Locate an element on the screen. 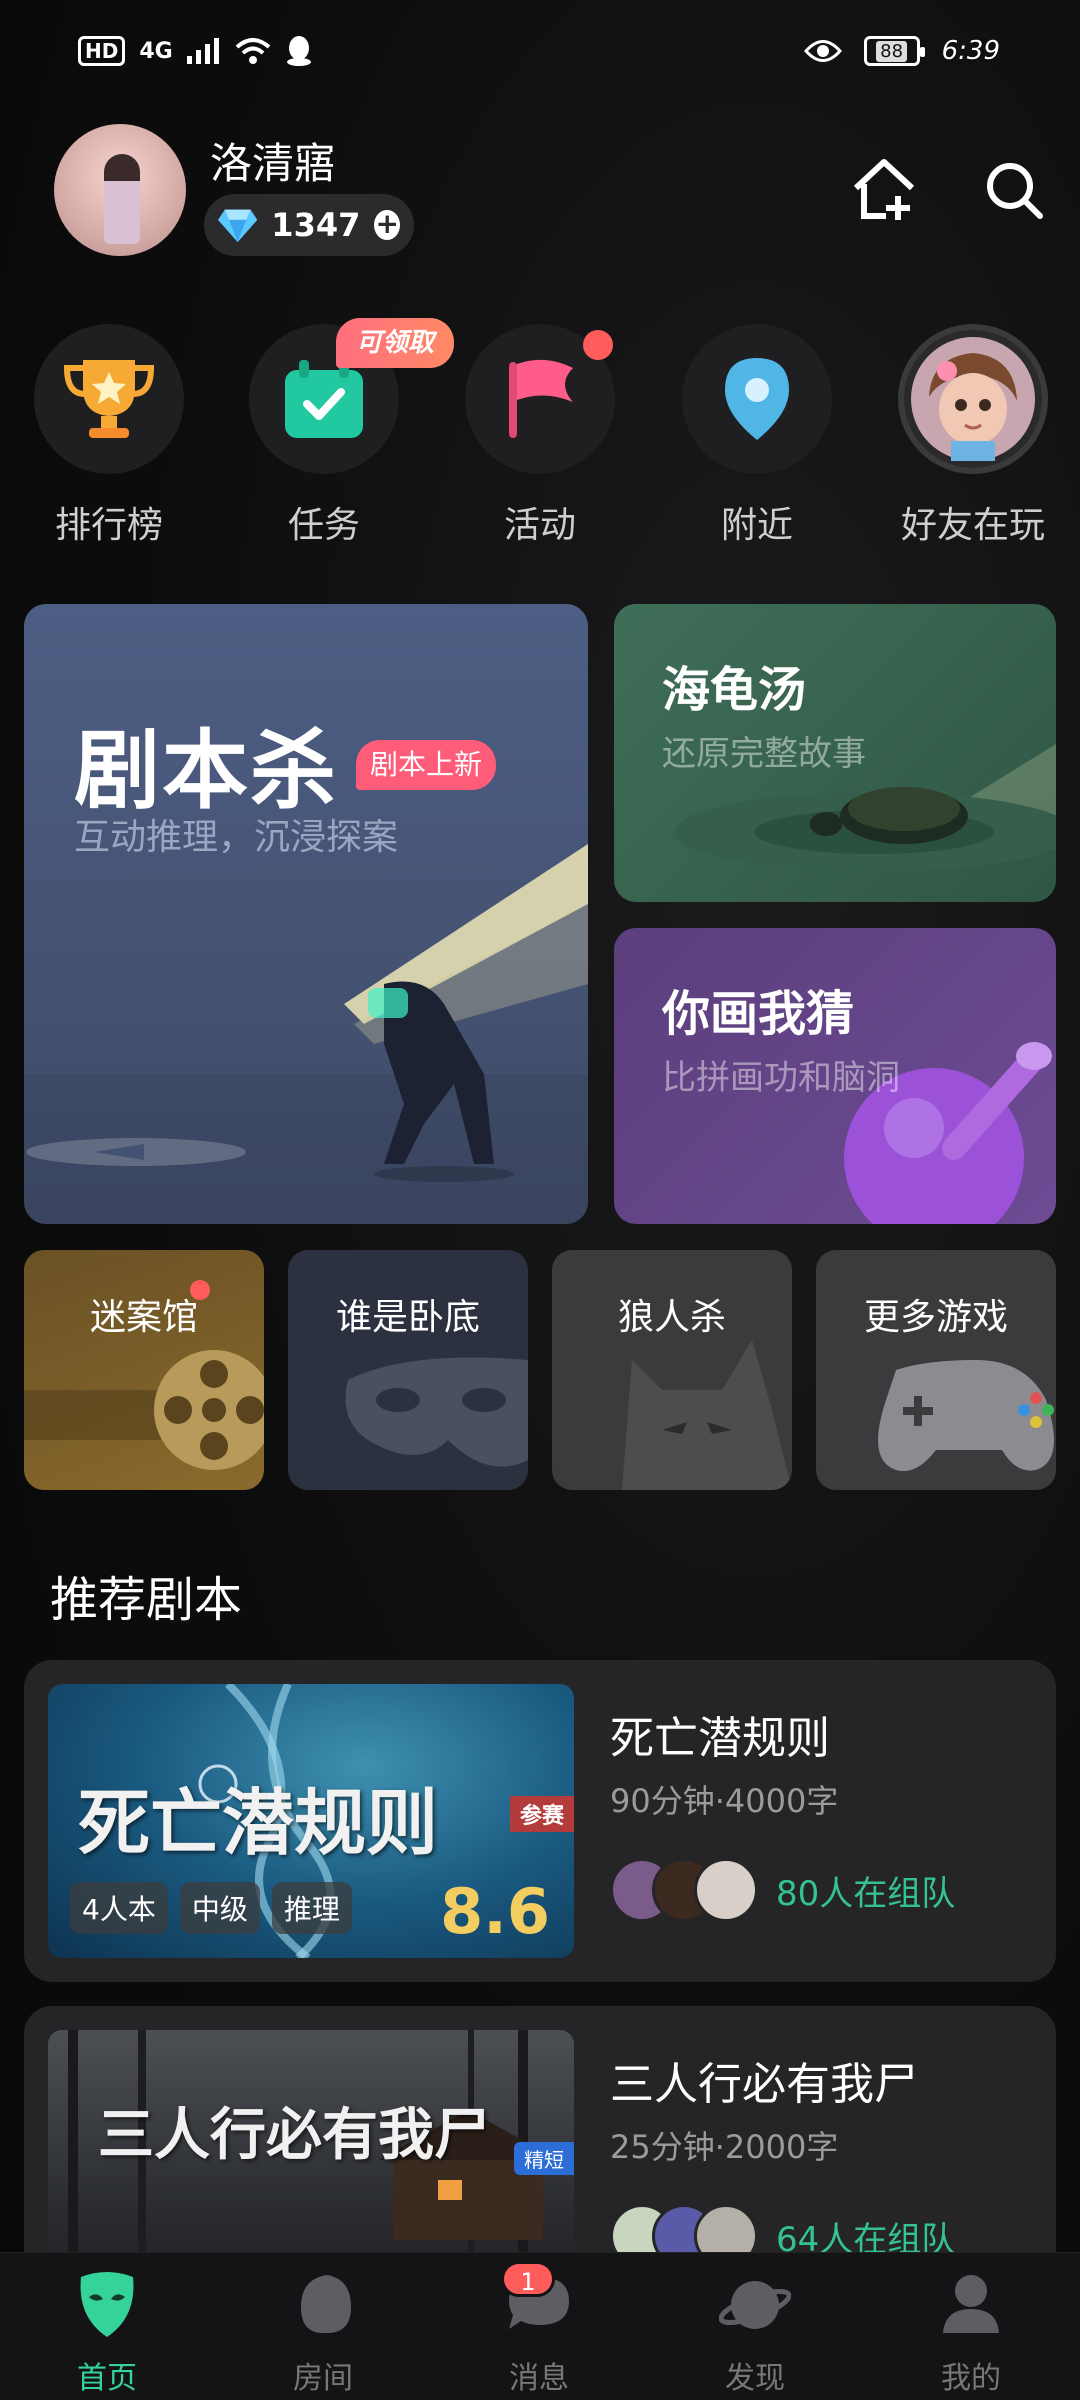 The width and height of the screenshot is (1080, 2400). shortcut-nearby-circle is located at coordinates (757, 399).